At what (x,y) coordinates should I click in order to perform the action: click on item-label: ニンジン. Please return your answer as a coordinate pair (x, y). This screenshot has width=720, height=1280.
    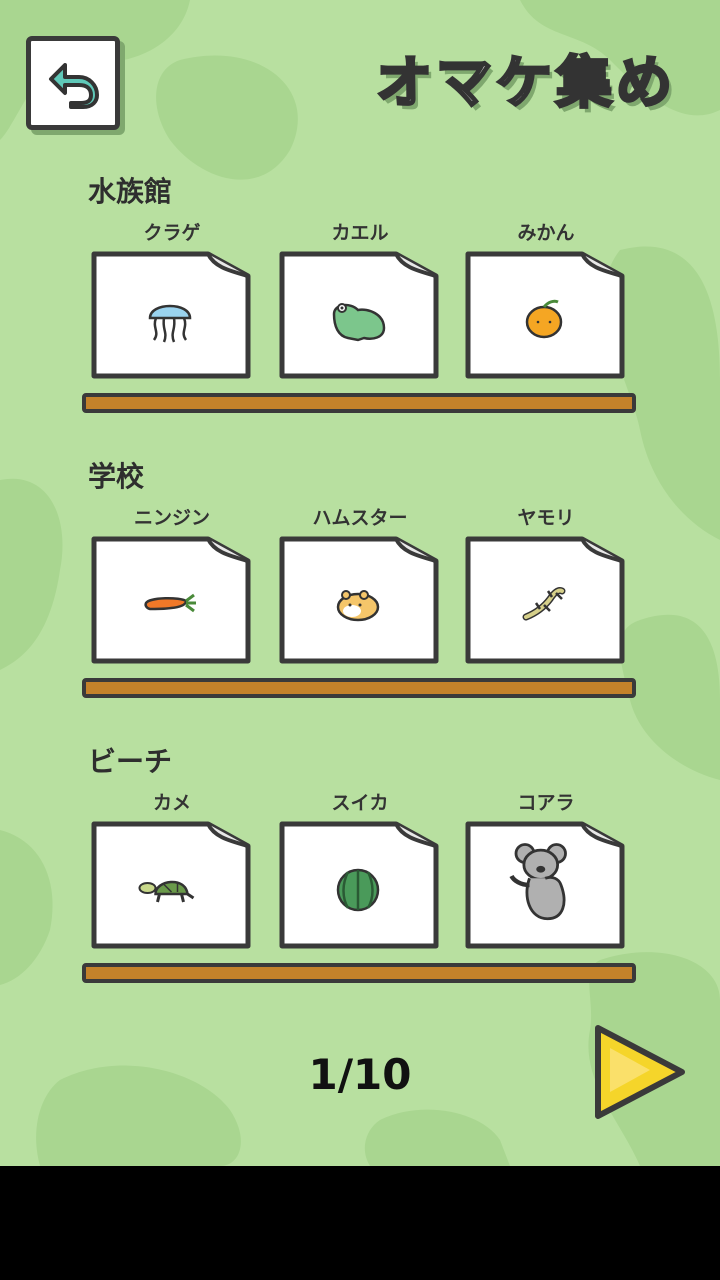
    Looking at the image, I should click on (171, 518).